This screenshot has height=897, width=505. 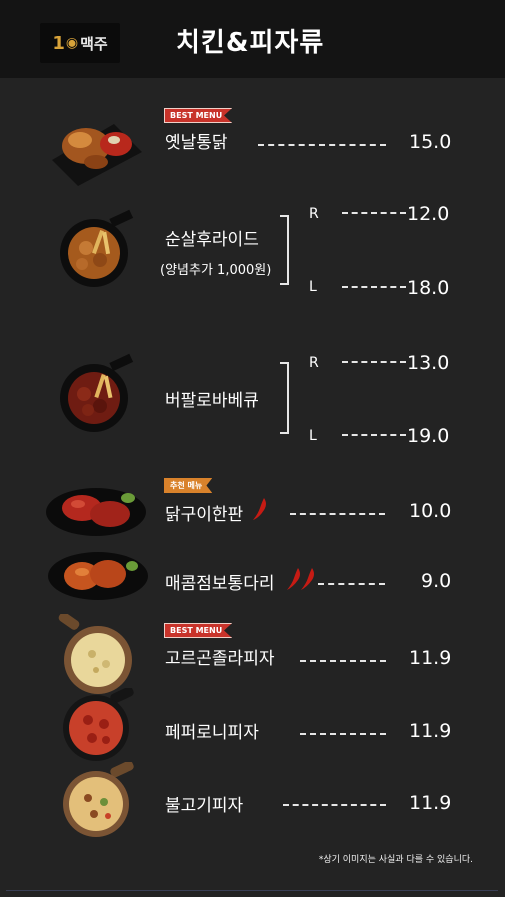 What do you see at coordinates (97, 392) in the screenshot?
I see `item-image-buffalo-bbq` at bounding box center [97, 392].